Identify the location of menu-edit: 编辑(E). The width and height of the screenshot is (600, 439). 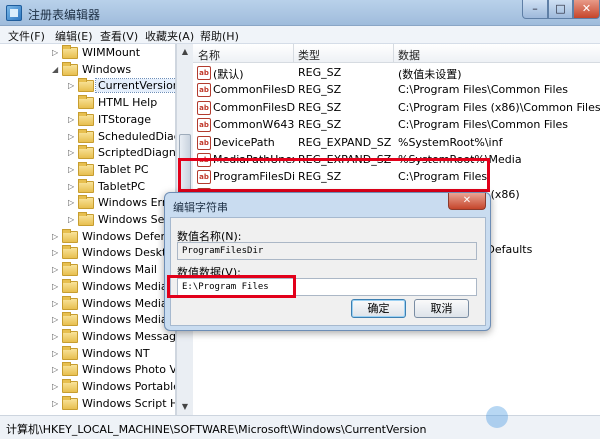
(74, 36).